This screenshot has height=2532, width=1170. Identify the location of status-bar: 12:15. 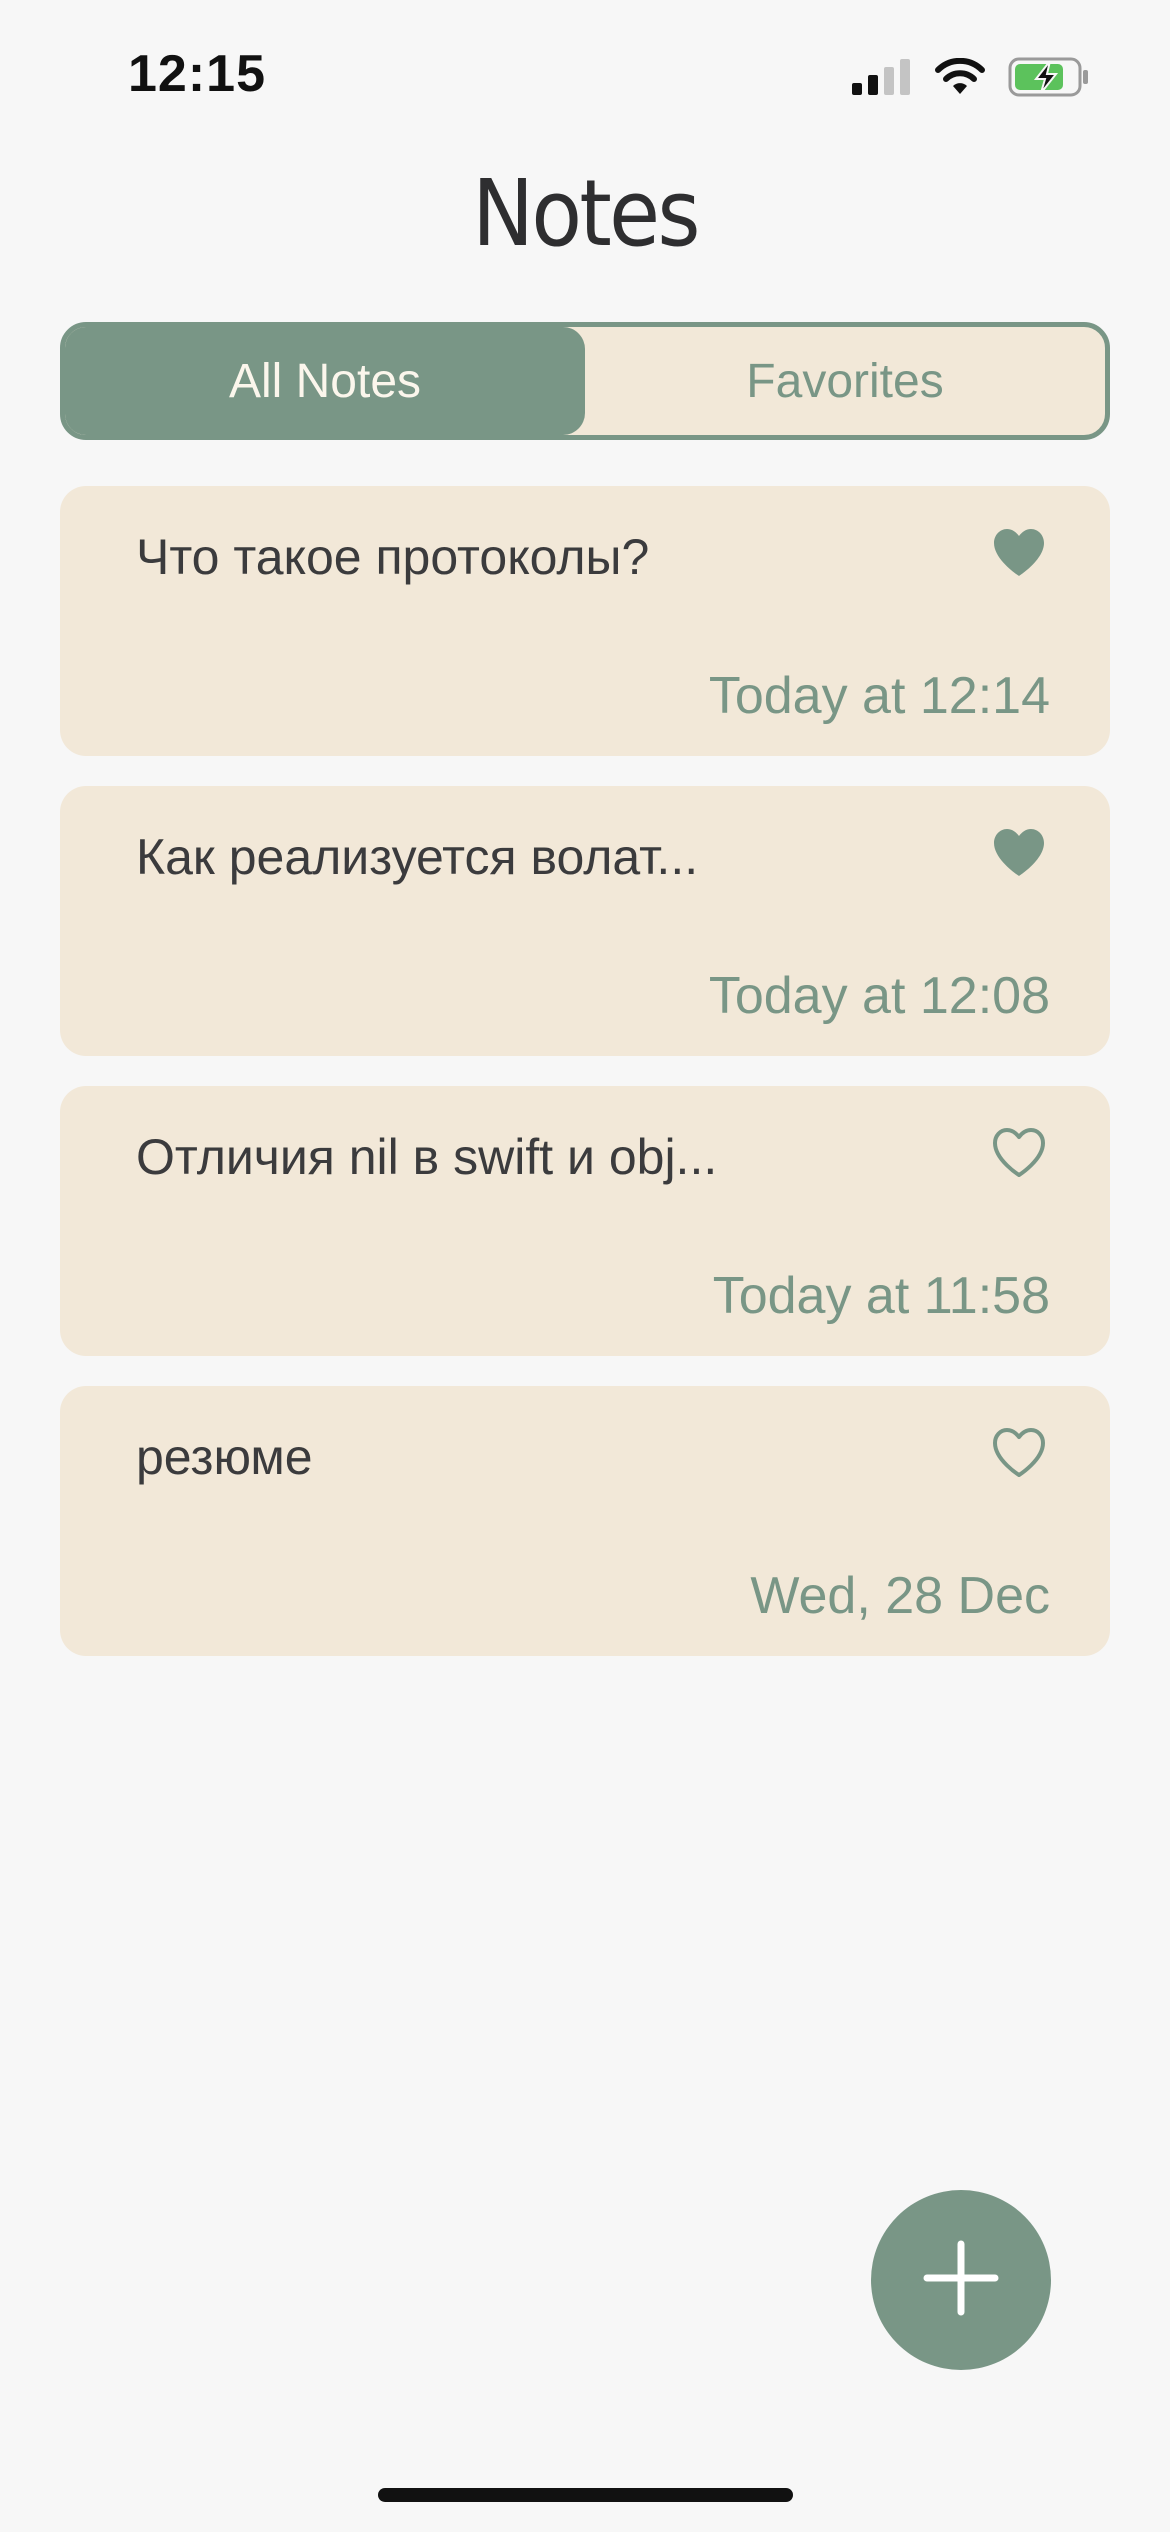
(585, 75).